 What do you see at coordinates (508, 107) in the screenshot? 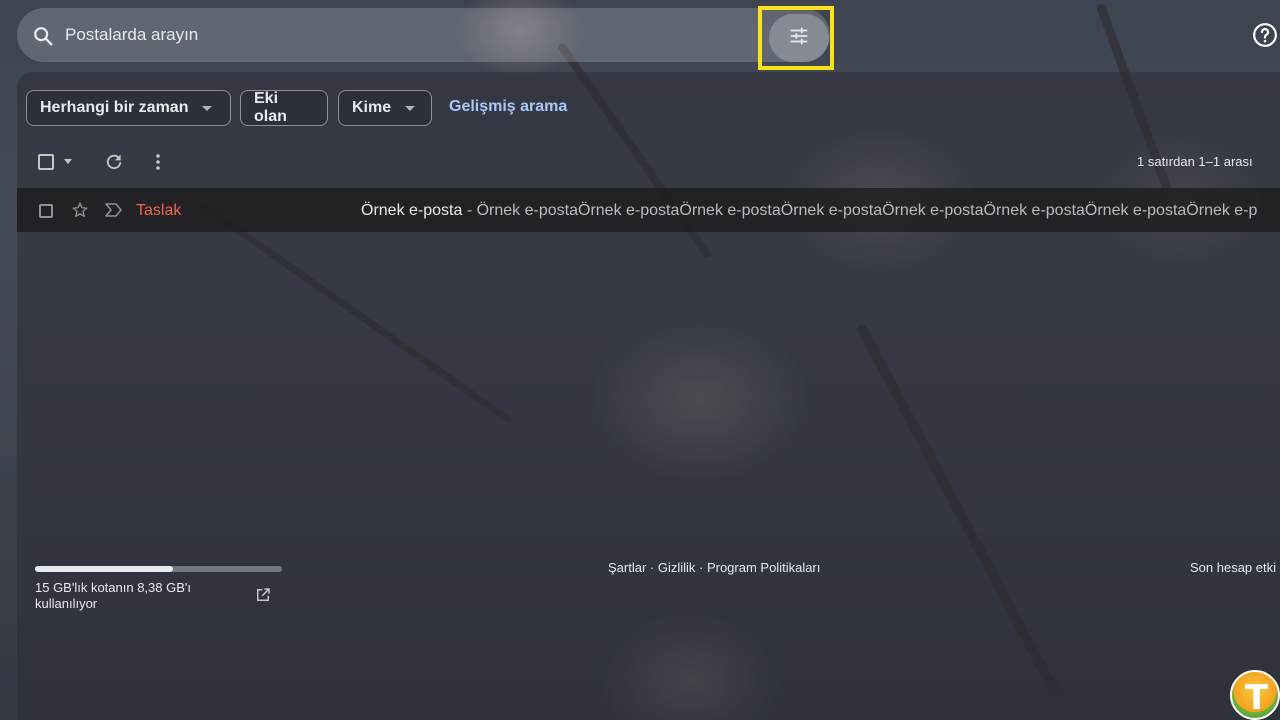
I see `advanced-search-link: Gelişmiş arama` at bounding box center [508, 107].